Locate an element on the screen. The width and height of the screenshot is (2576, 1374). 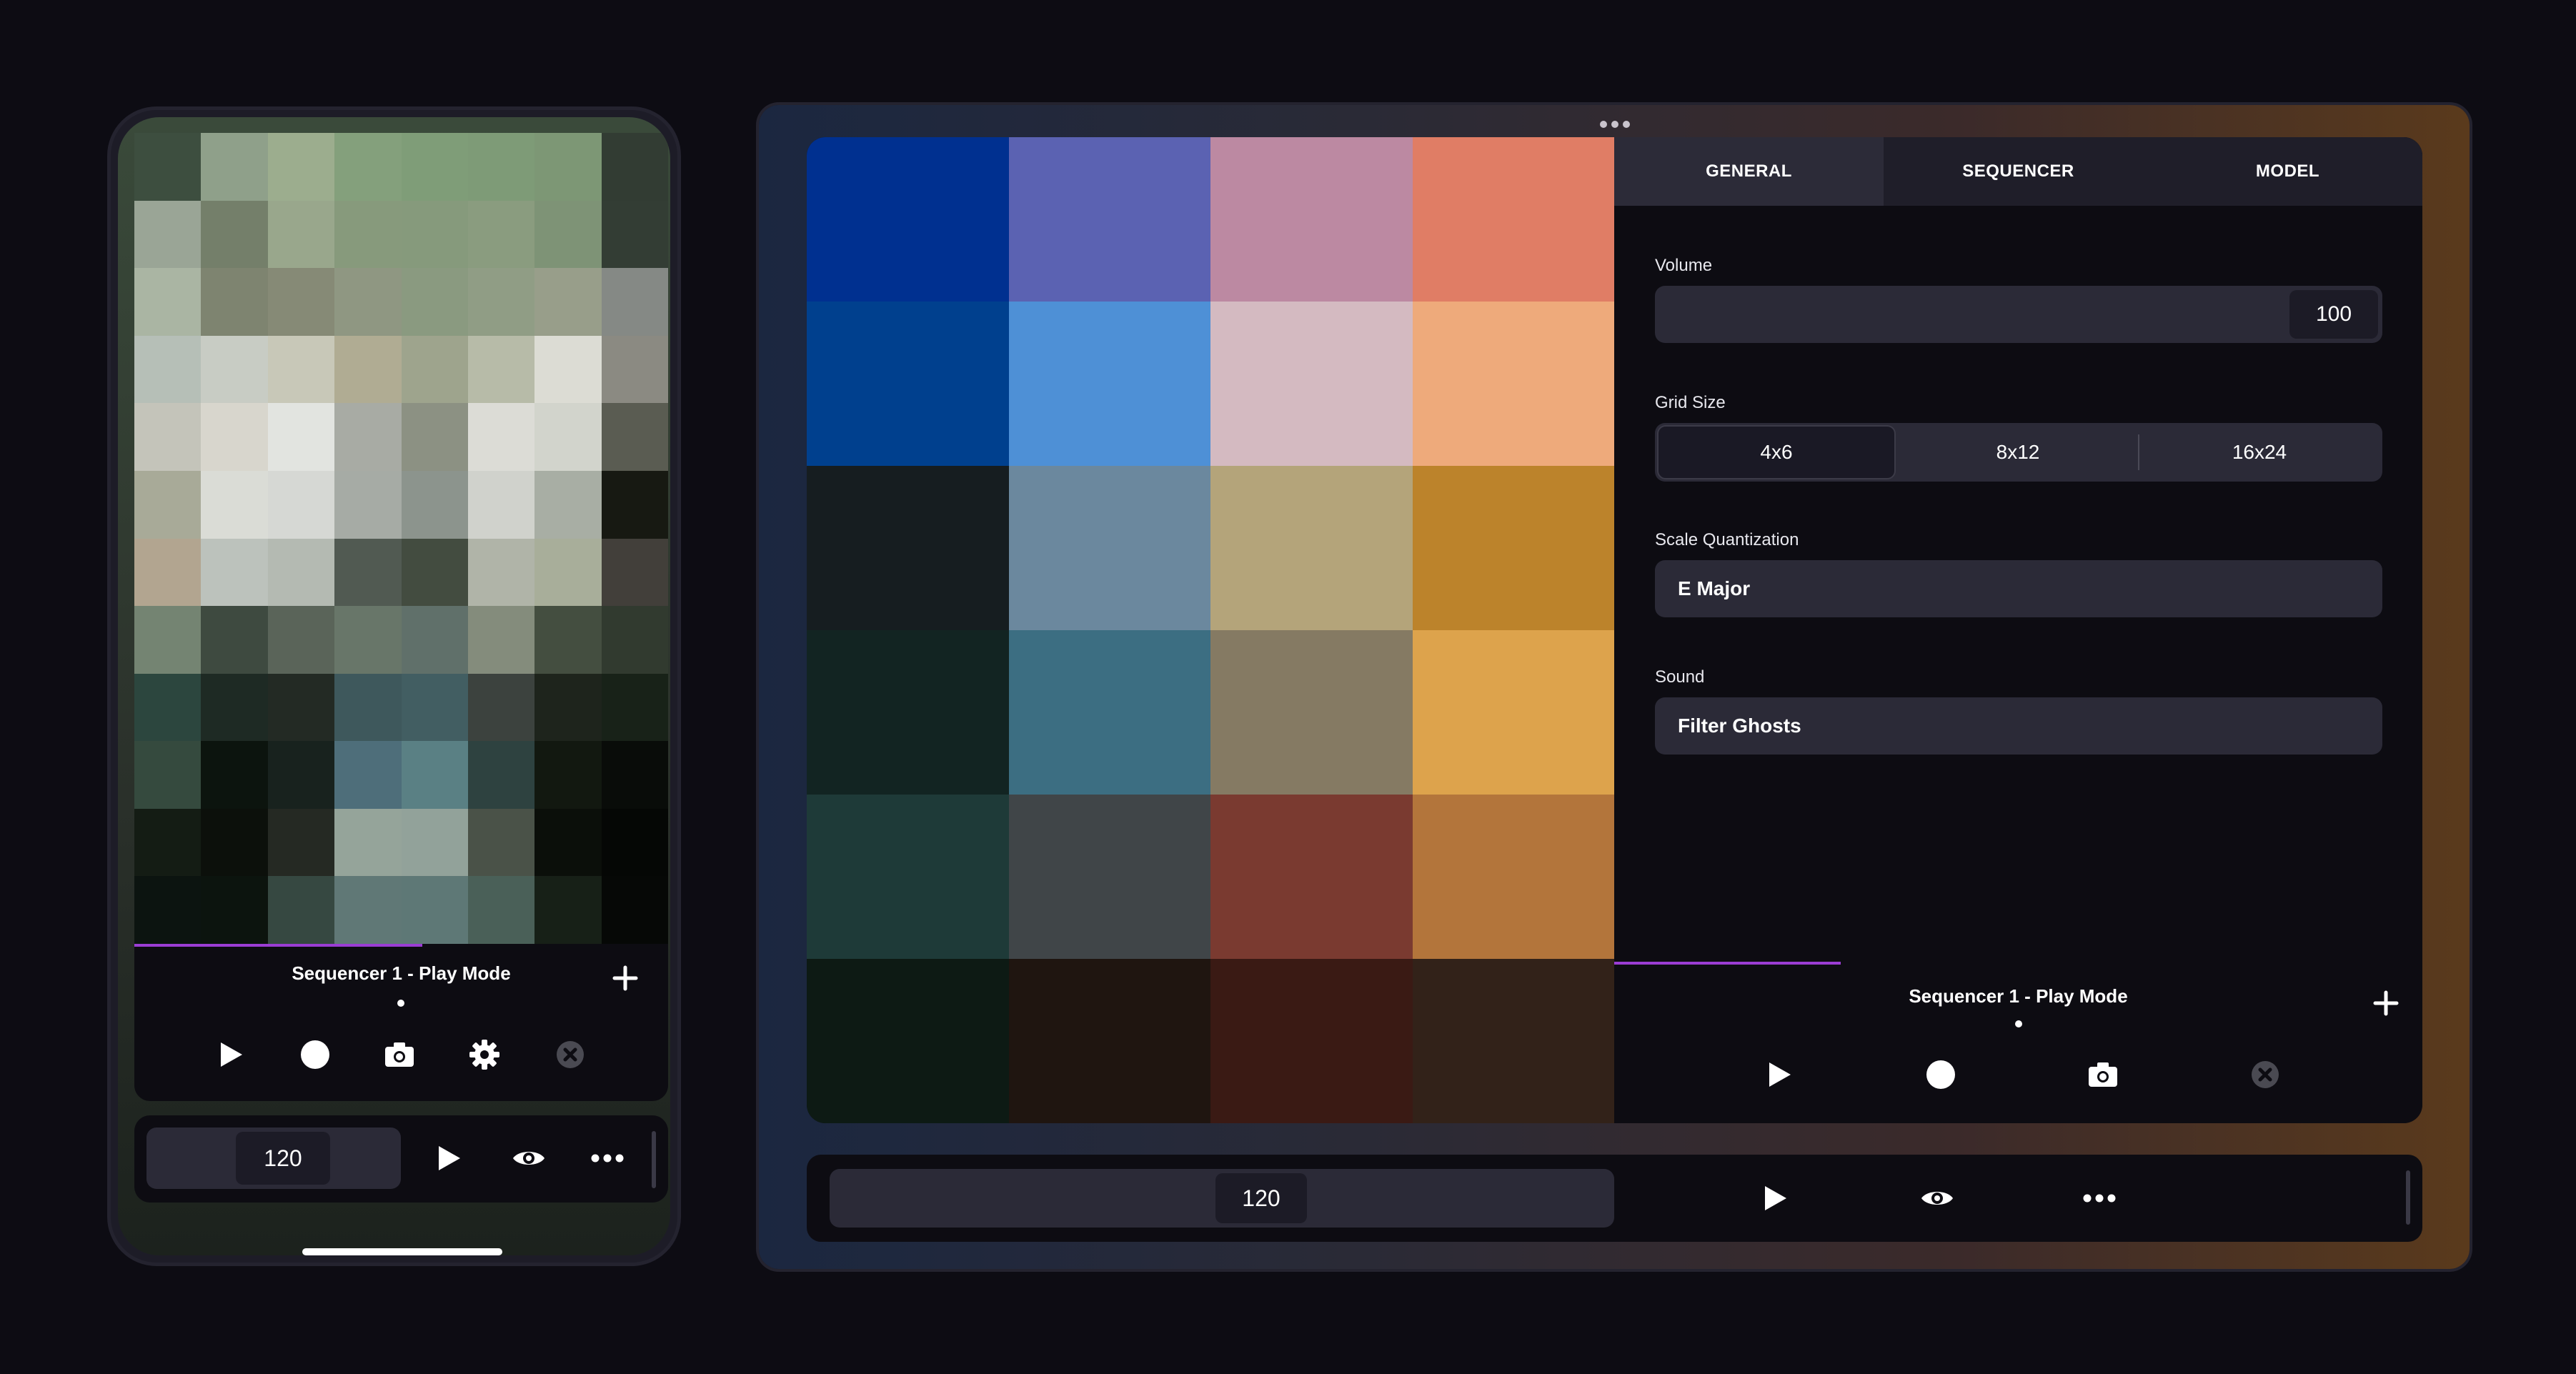
scale-select: E Major is located at coordinates (2018, 588).